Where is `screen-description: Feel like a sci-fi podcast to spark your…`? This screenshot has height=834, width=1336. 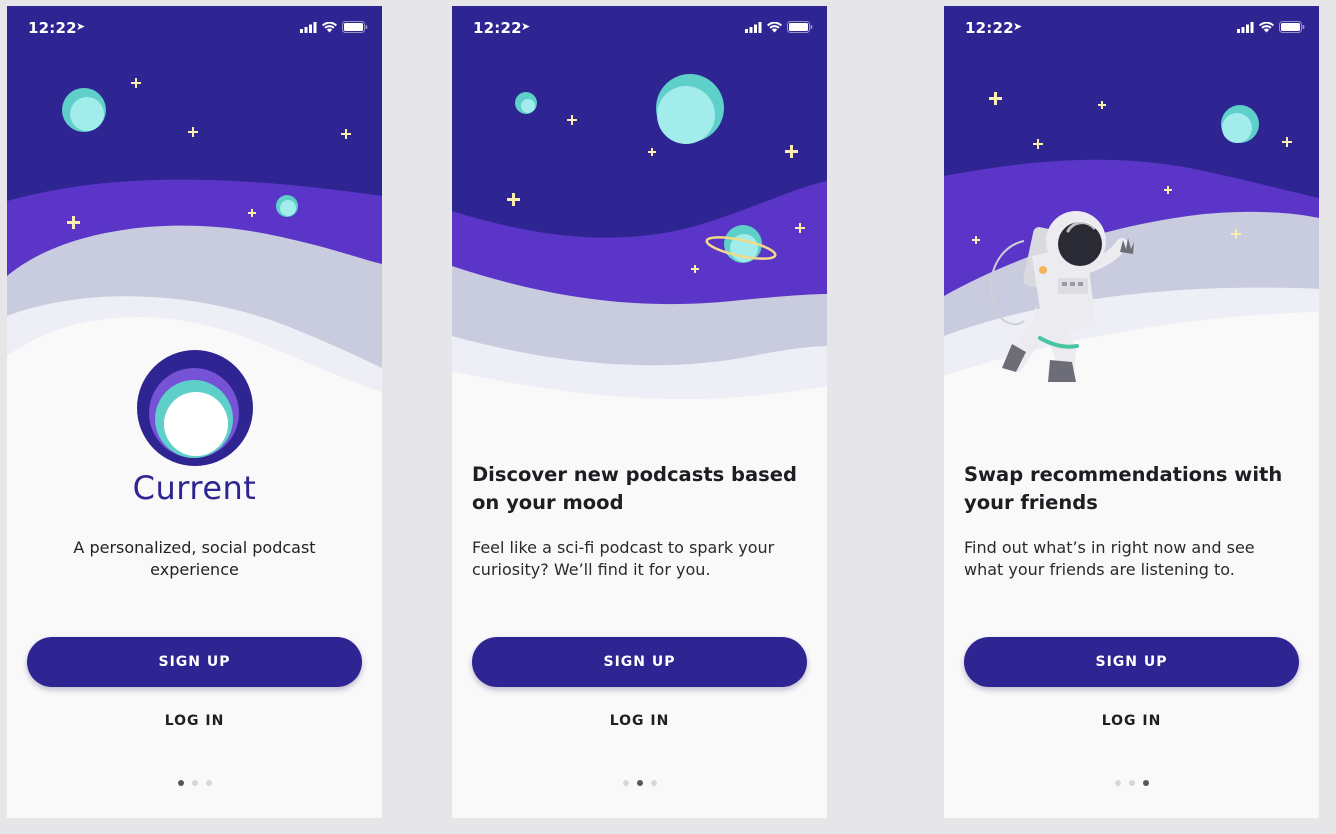
screen-description: Feel like a sci-fi podcast to spark your… is located at coordinates (623, 558).